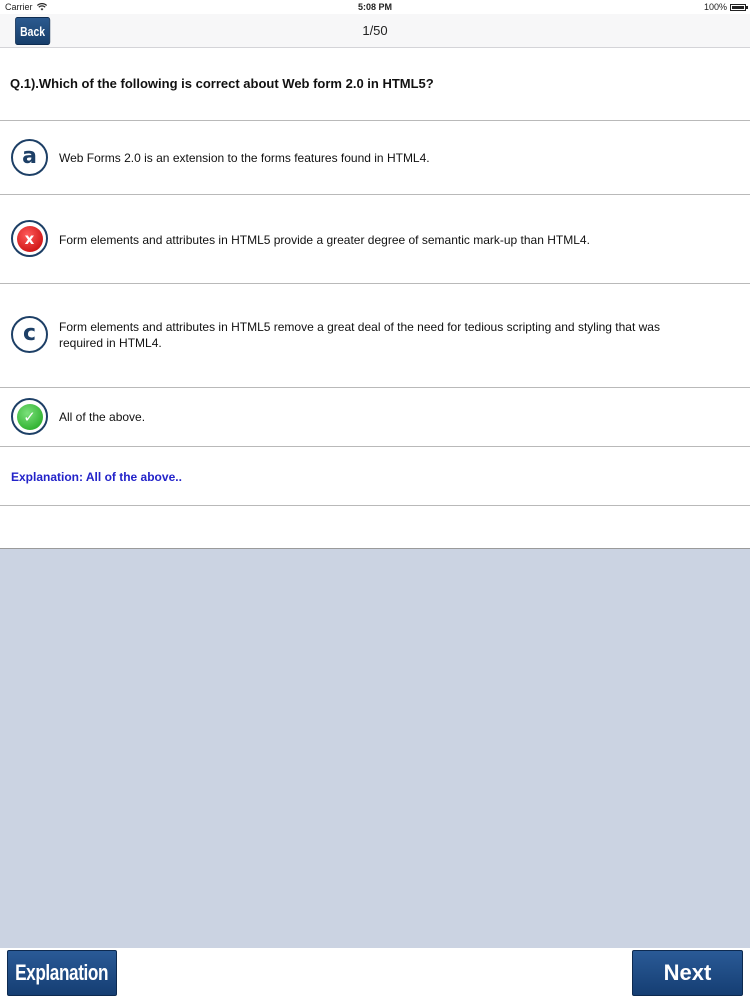 This screenshot has width=750, height=1000. I want to click on status-bar: Carrier 5:08 PM 100%, so click(375, 7).